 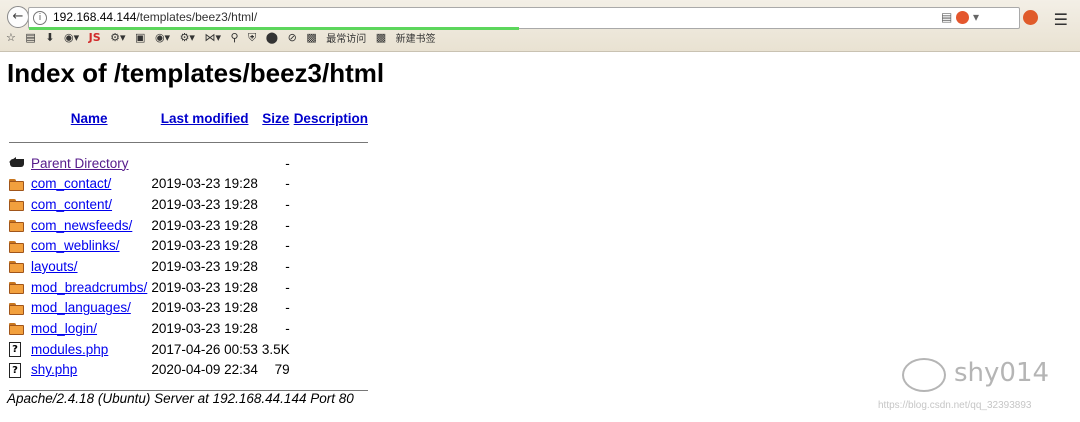 I want to click on icon-cell: ?, so click(x=18, y=349).